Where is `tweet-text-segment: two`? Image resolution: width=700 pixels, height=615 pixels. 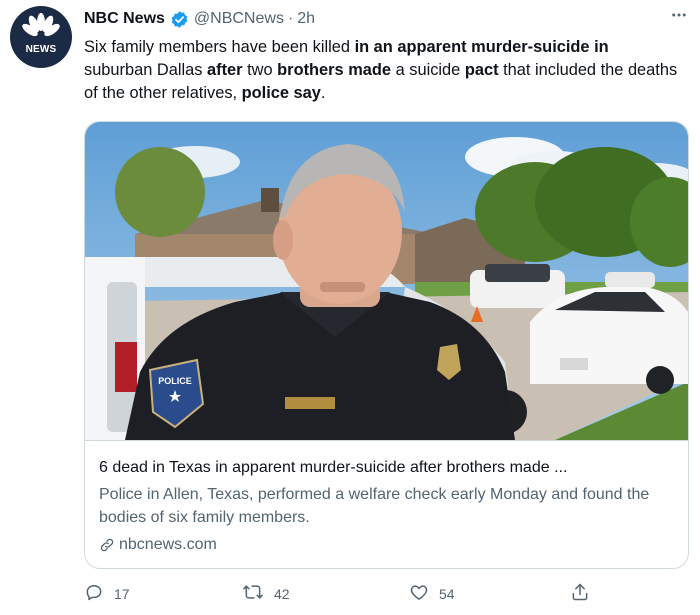
tweet-text-segment: two is located at coordinates (260, 70).